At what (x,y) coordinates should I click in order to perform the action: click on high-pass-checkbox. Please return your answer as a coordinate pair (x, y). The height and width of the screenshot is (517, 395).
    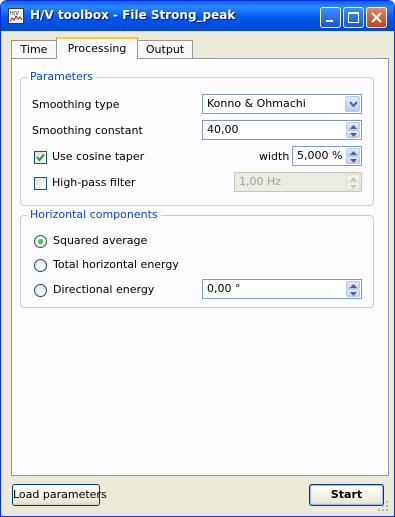
    Looking at the image, I should click on (40, 183).